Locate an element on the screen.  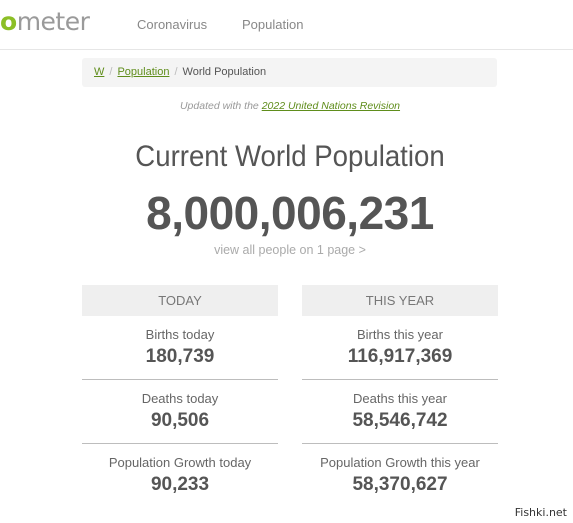
site-logo: ometer is located at coordinates (45, 21).